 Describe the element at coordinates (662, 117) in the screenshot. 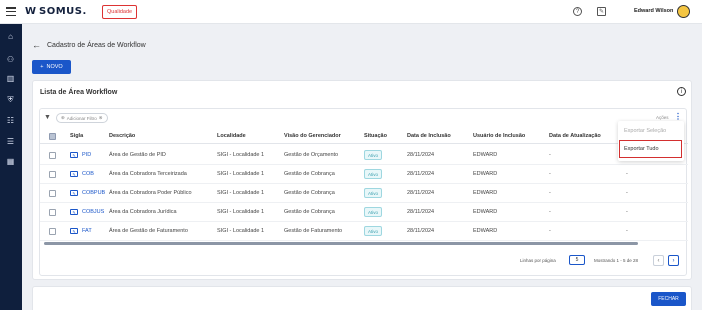

I see `actions-label: Ações` at that location.